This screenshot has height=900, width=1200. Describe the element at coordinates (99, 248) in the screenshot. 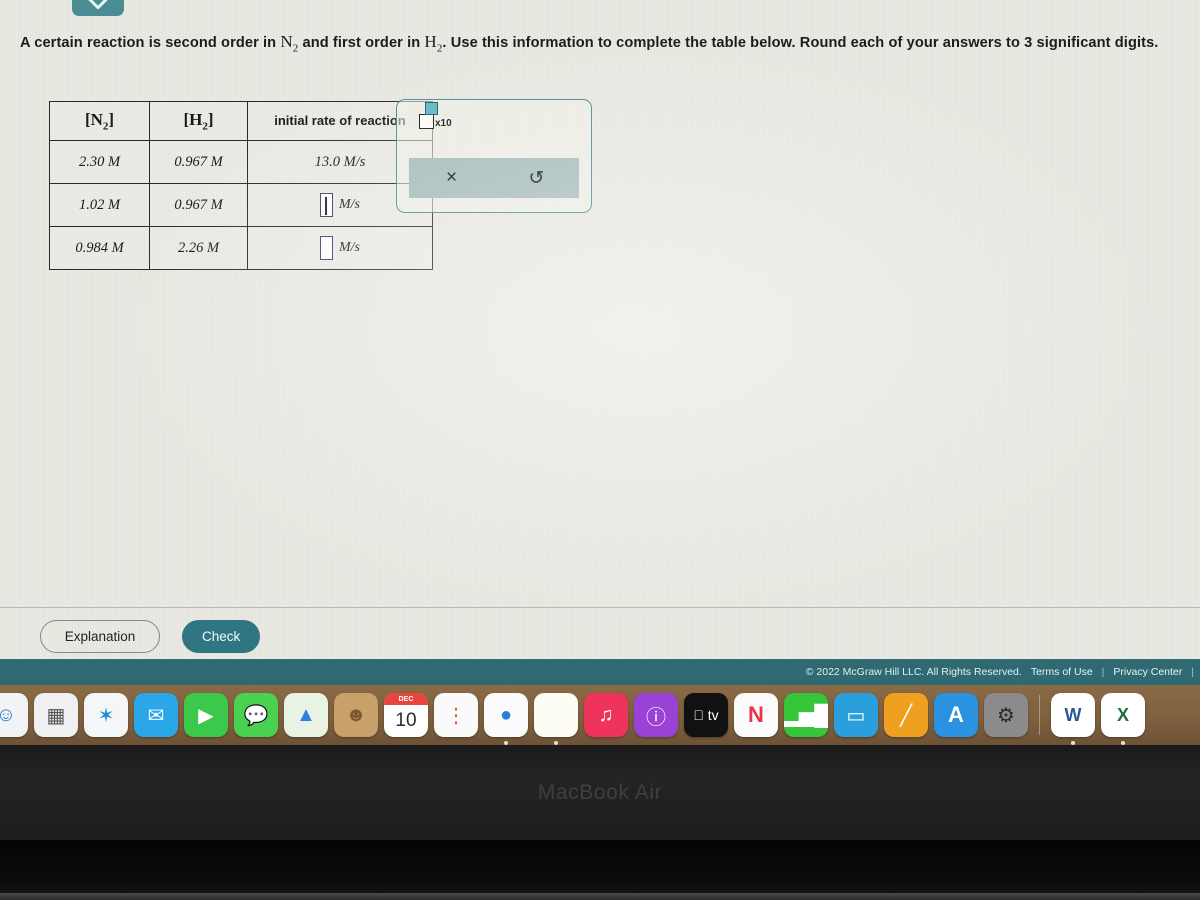

I see `cell-n2-row3: 0.984 M` at that location.